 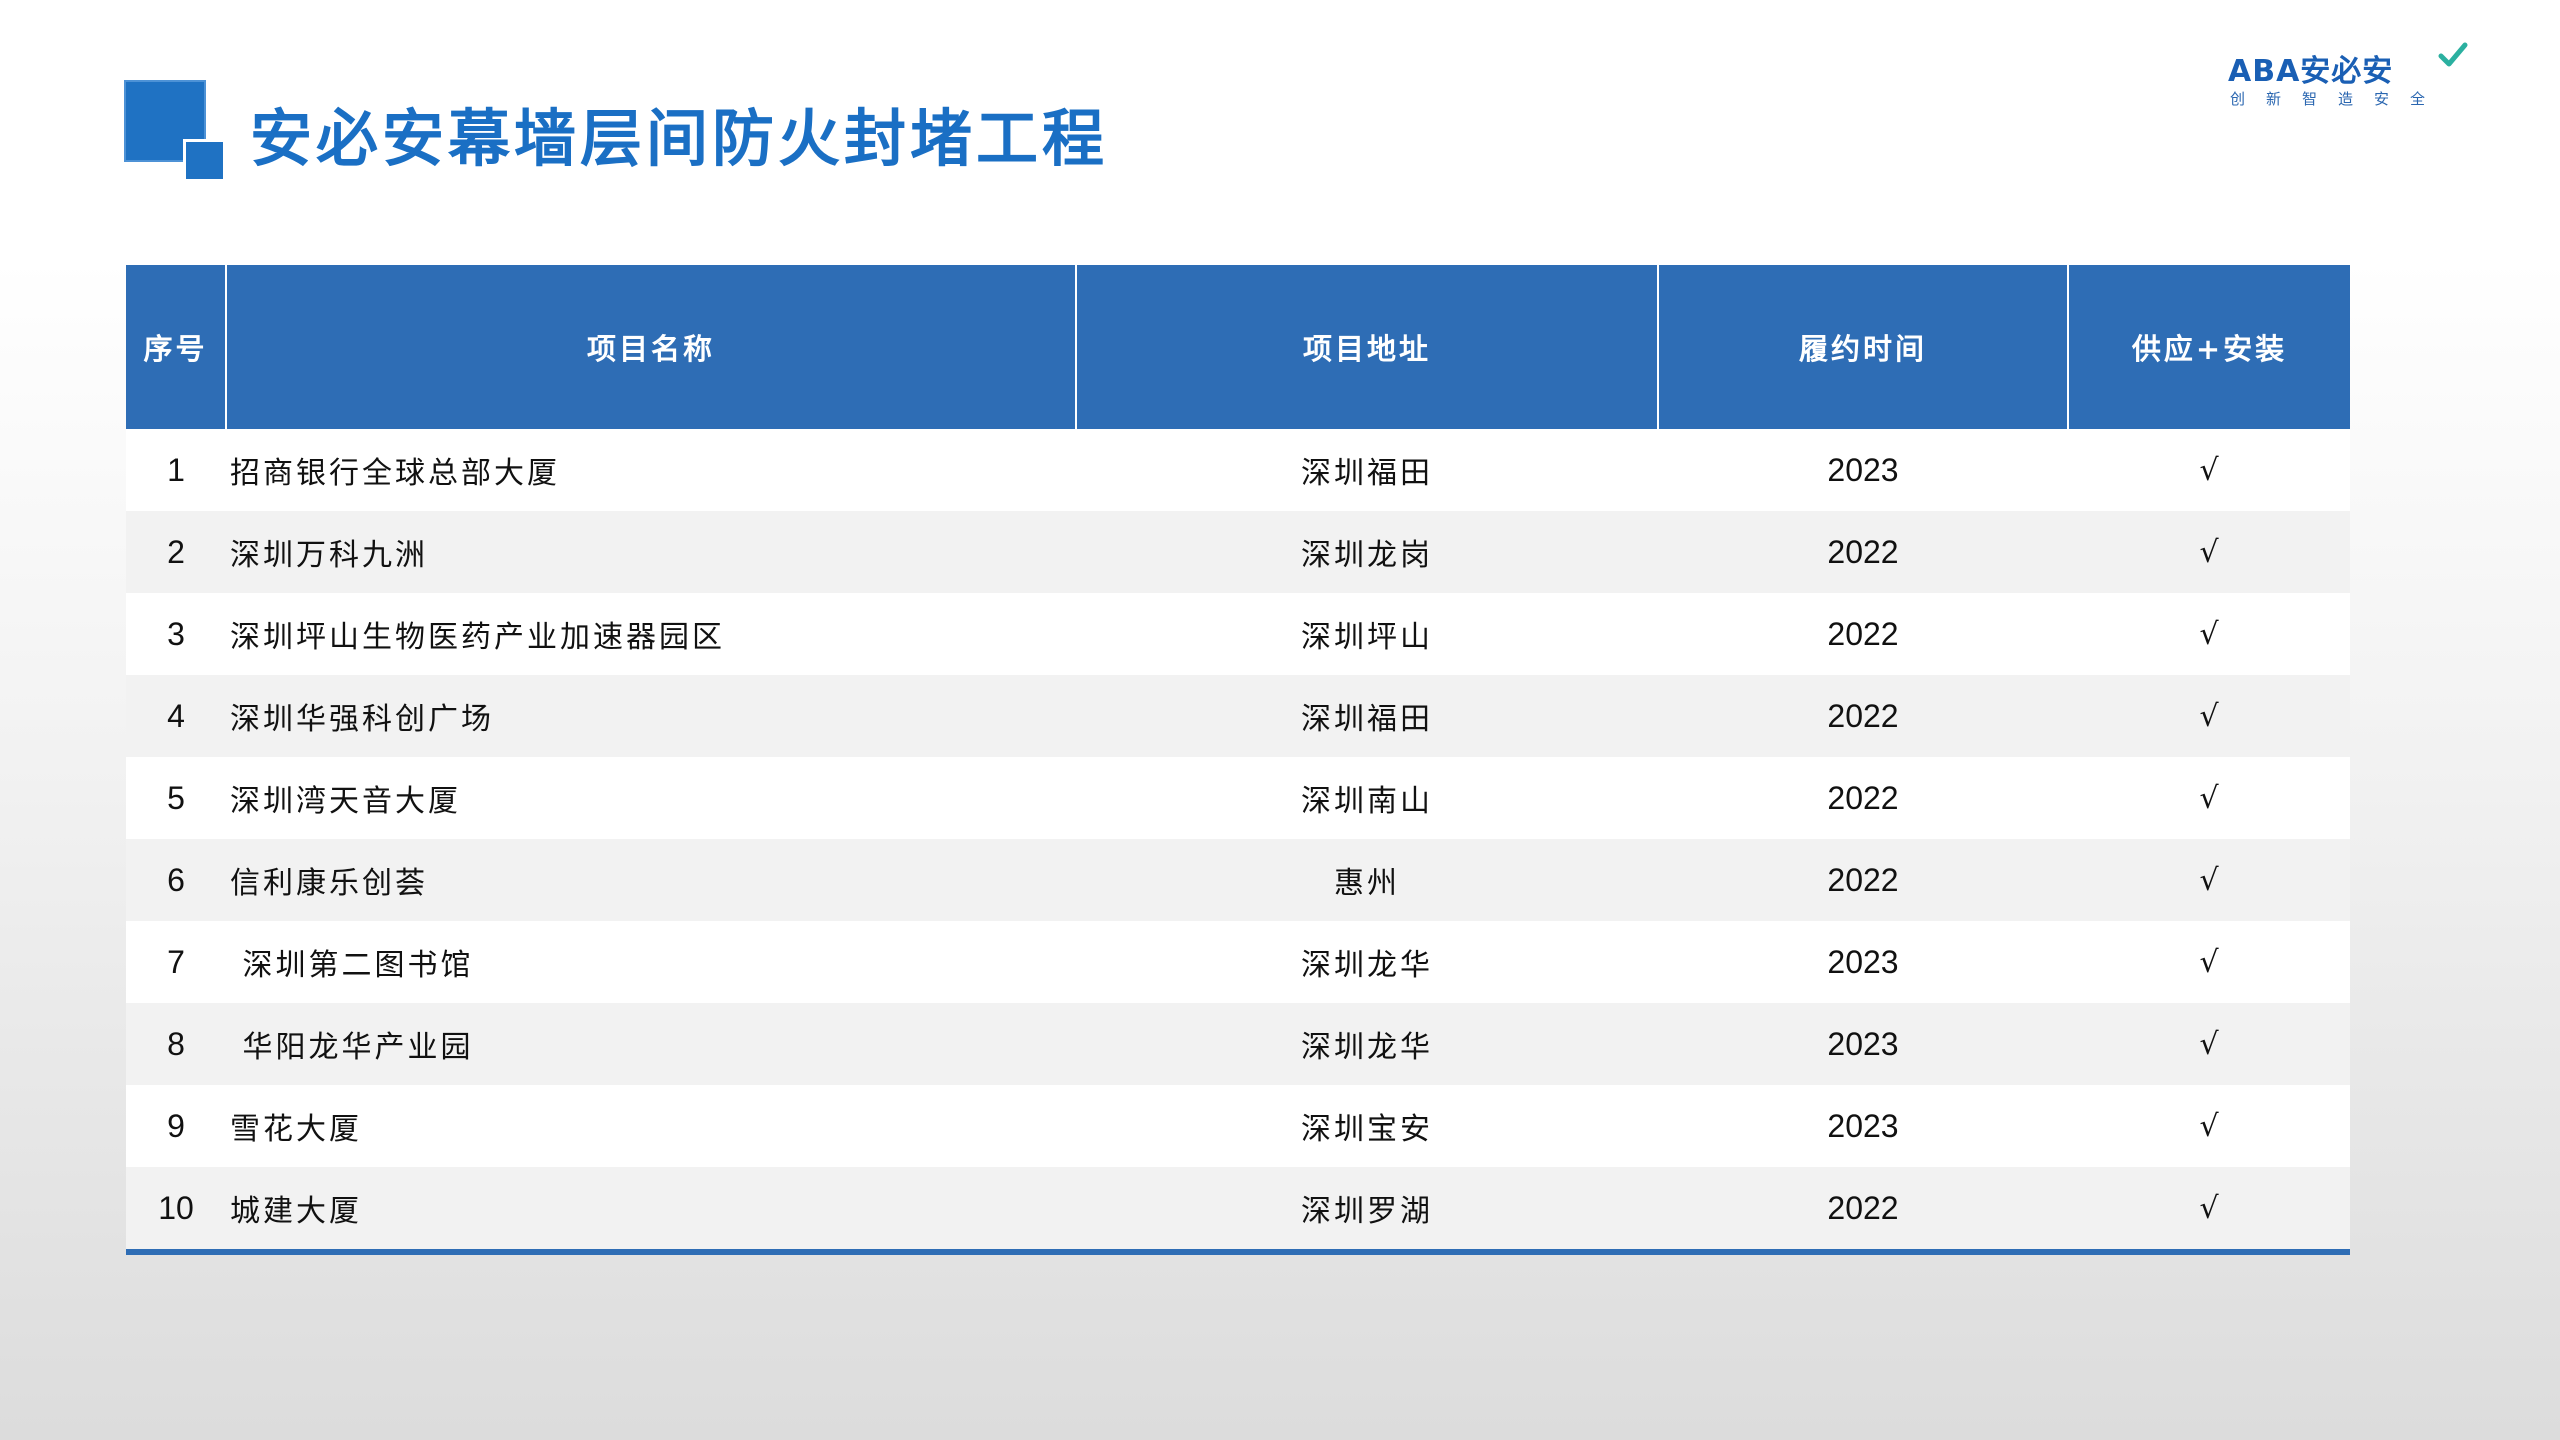 I want to click on table-header-row: 序号 项目名称 项目地址 履约时间 供应+安装, so click(x=1238, y=347).